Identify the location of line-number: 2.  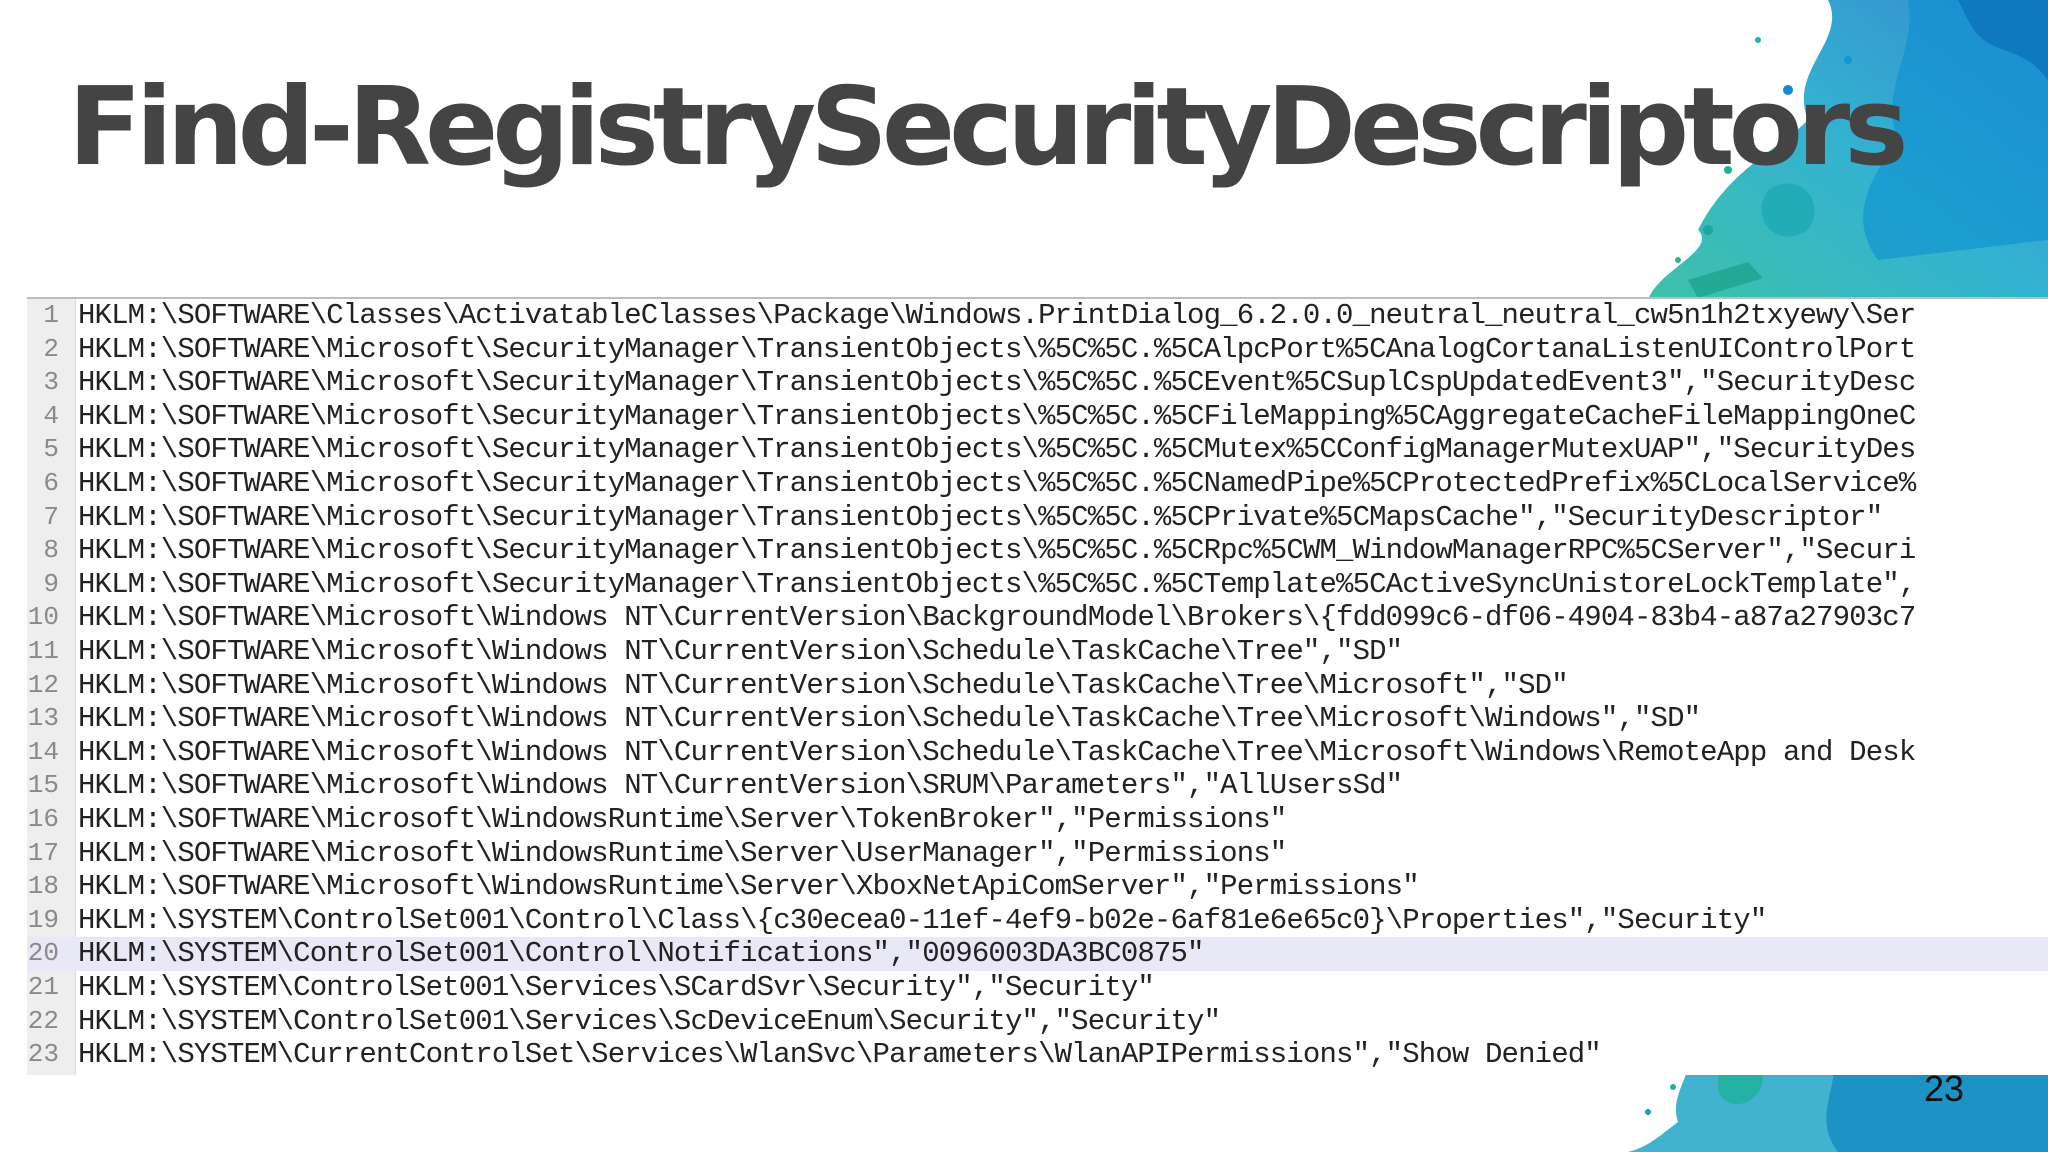
(51, 348).